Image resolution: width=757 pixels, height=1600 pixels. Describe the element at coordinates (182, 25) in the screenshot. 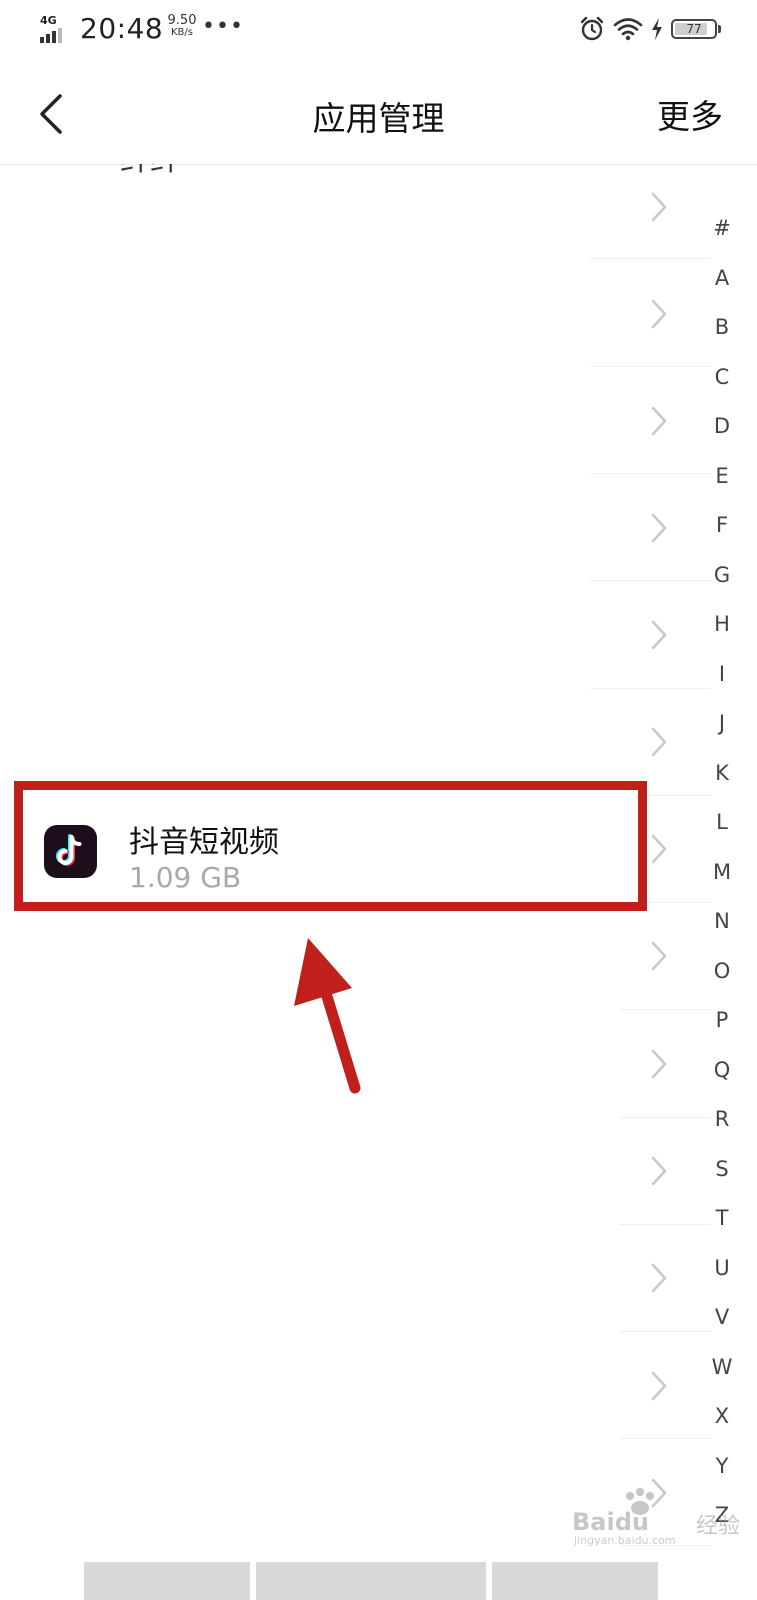

I see `network-speed: 9.50 KB/s` at that location.